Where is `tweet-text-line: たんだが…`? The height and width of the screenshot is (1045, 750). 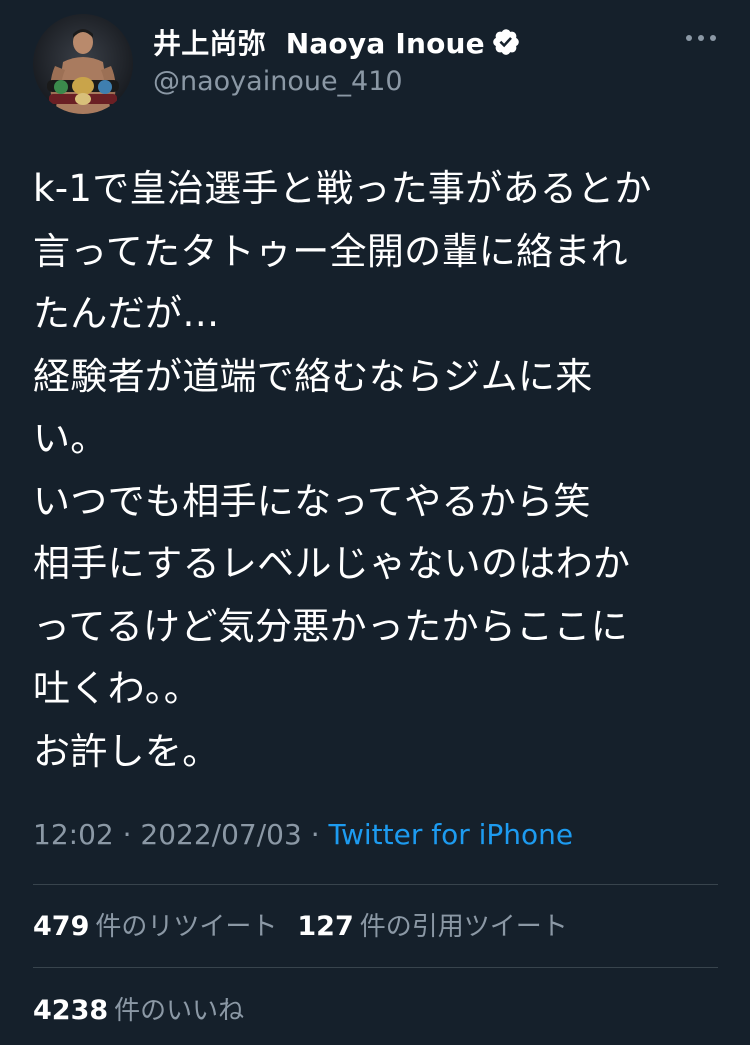 tweet-text-line: たんだが… is located at coordinates (126, 313).